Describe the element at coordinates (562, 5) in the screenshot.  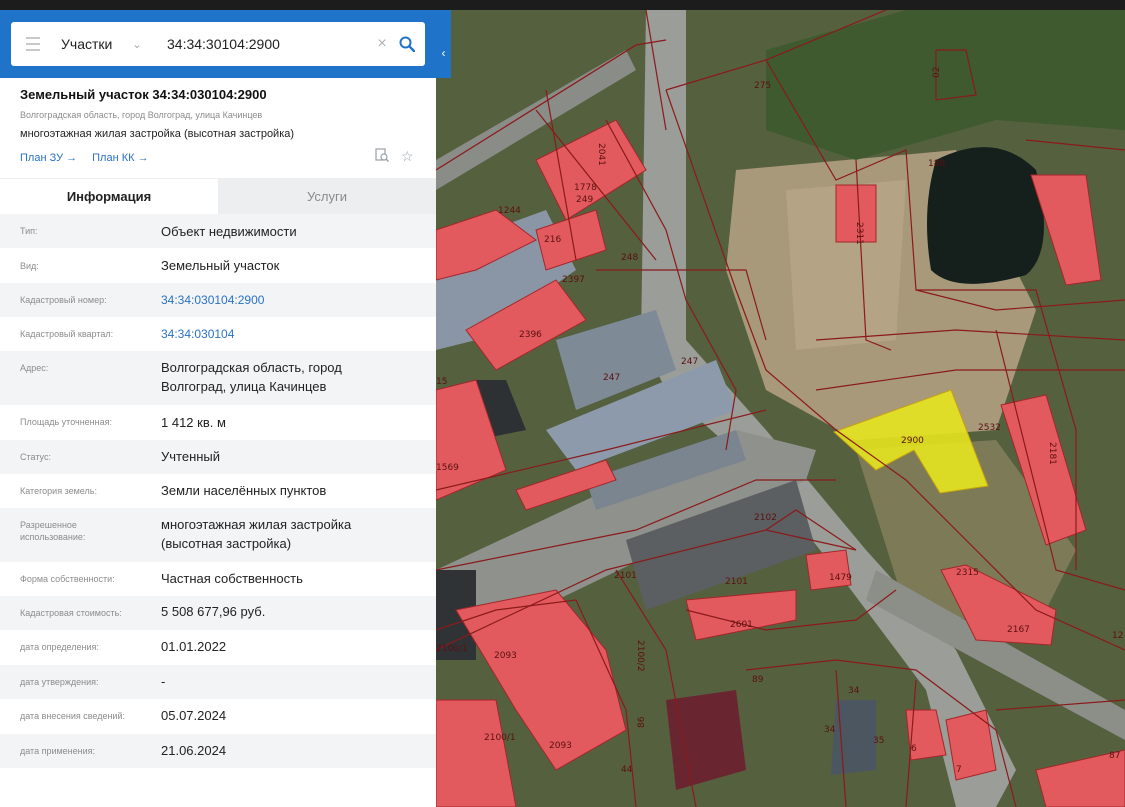
I see `top-black-bar` at that location.